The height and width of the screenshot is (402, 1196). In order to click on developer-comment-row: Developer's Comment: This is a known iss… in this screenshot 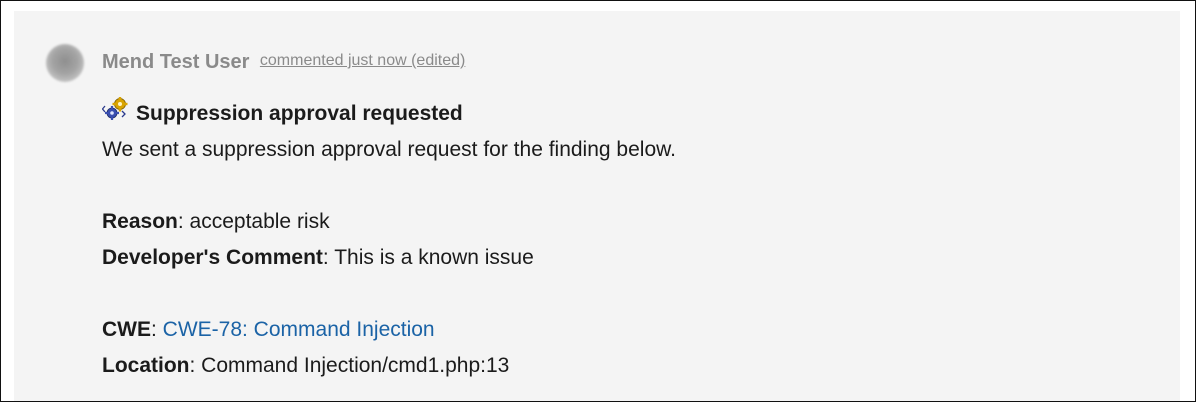, I will do `click(389, 258)`.